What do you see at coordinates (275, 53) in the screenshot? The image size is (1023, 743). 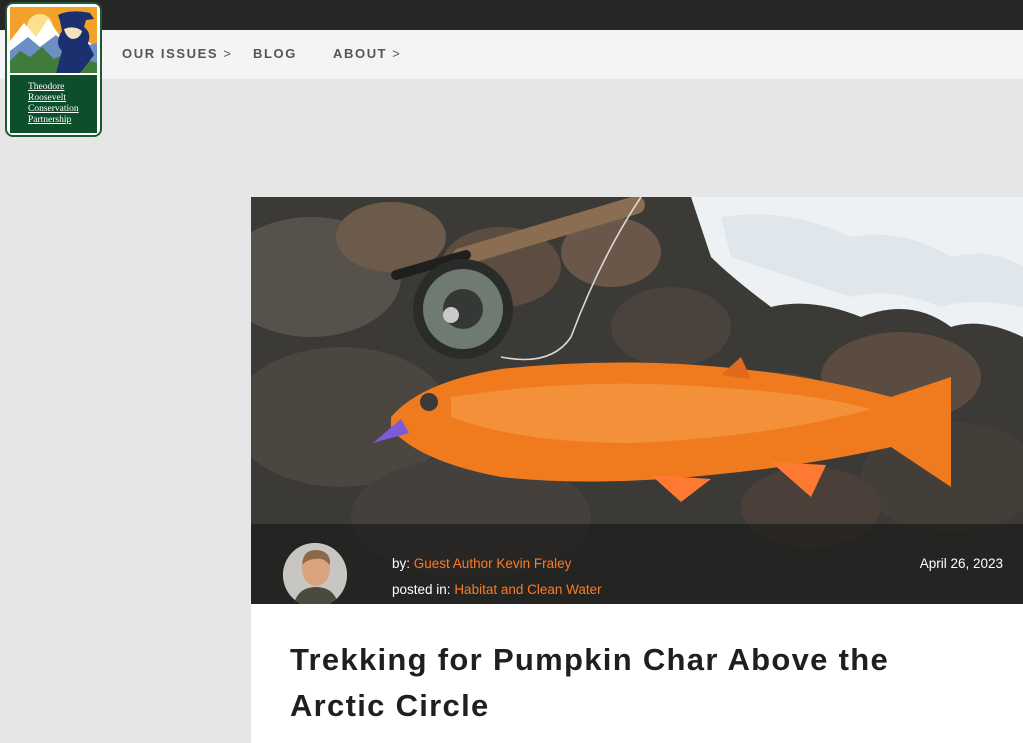 I see `nav-blog: BLOG` at bounding box center [275, 53].